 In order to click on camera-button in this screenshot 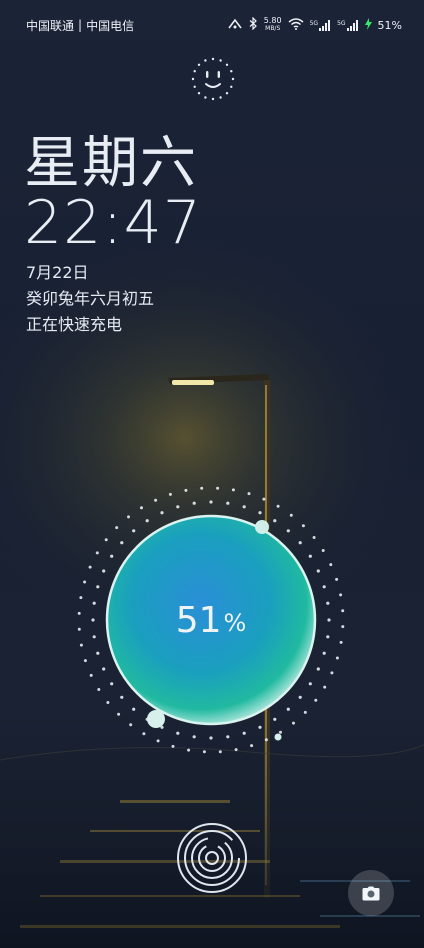, I will do `click(371, 893)`.